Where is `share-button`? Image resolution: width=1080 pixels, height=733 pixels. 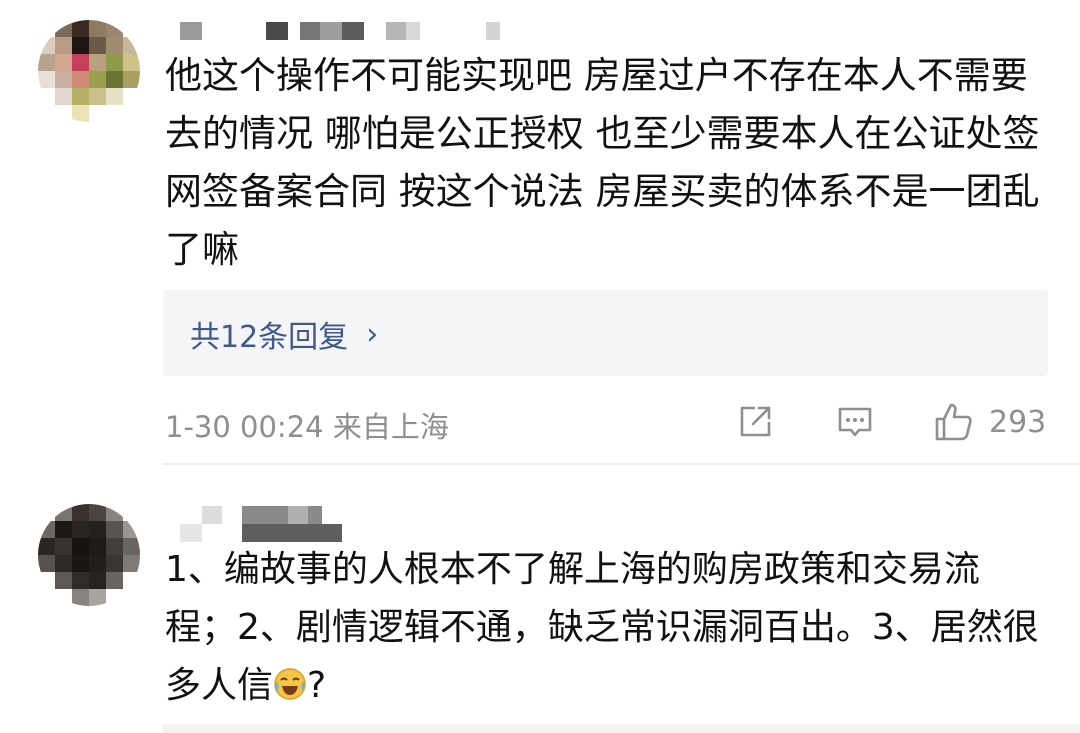 share-button is located at coordinates (755, 422).